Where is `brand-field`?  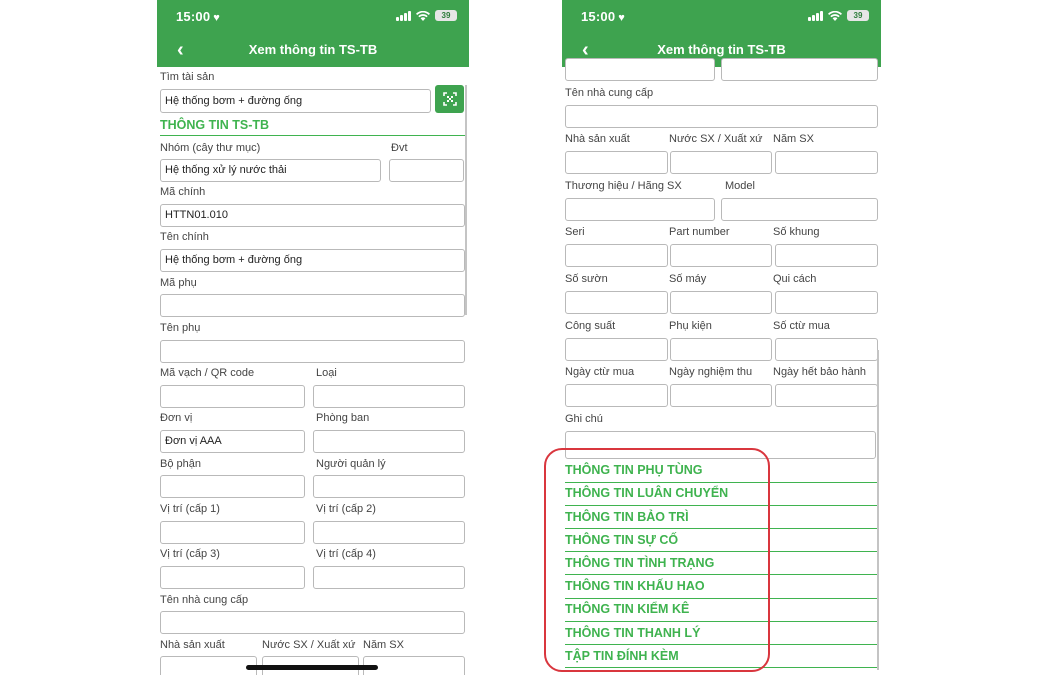
brand-field is located at coordinates (640, 209).